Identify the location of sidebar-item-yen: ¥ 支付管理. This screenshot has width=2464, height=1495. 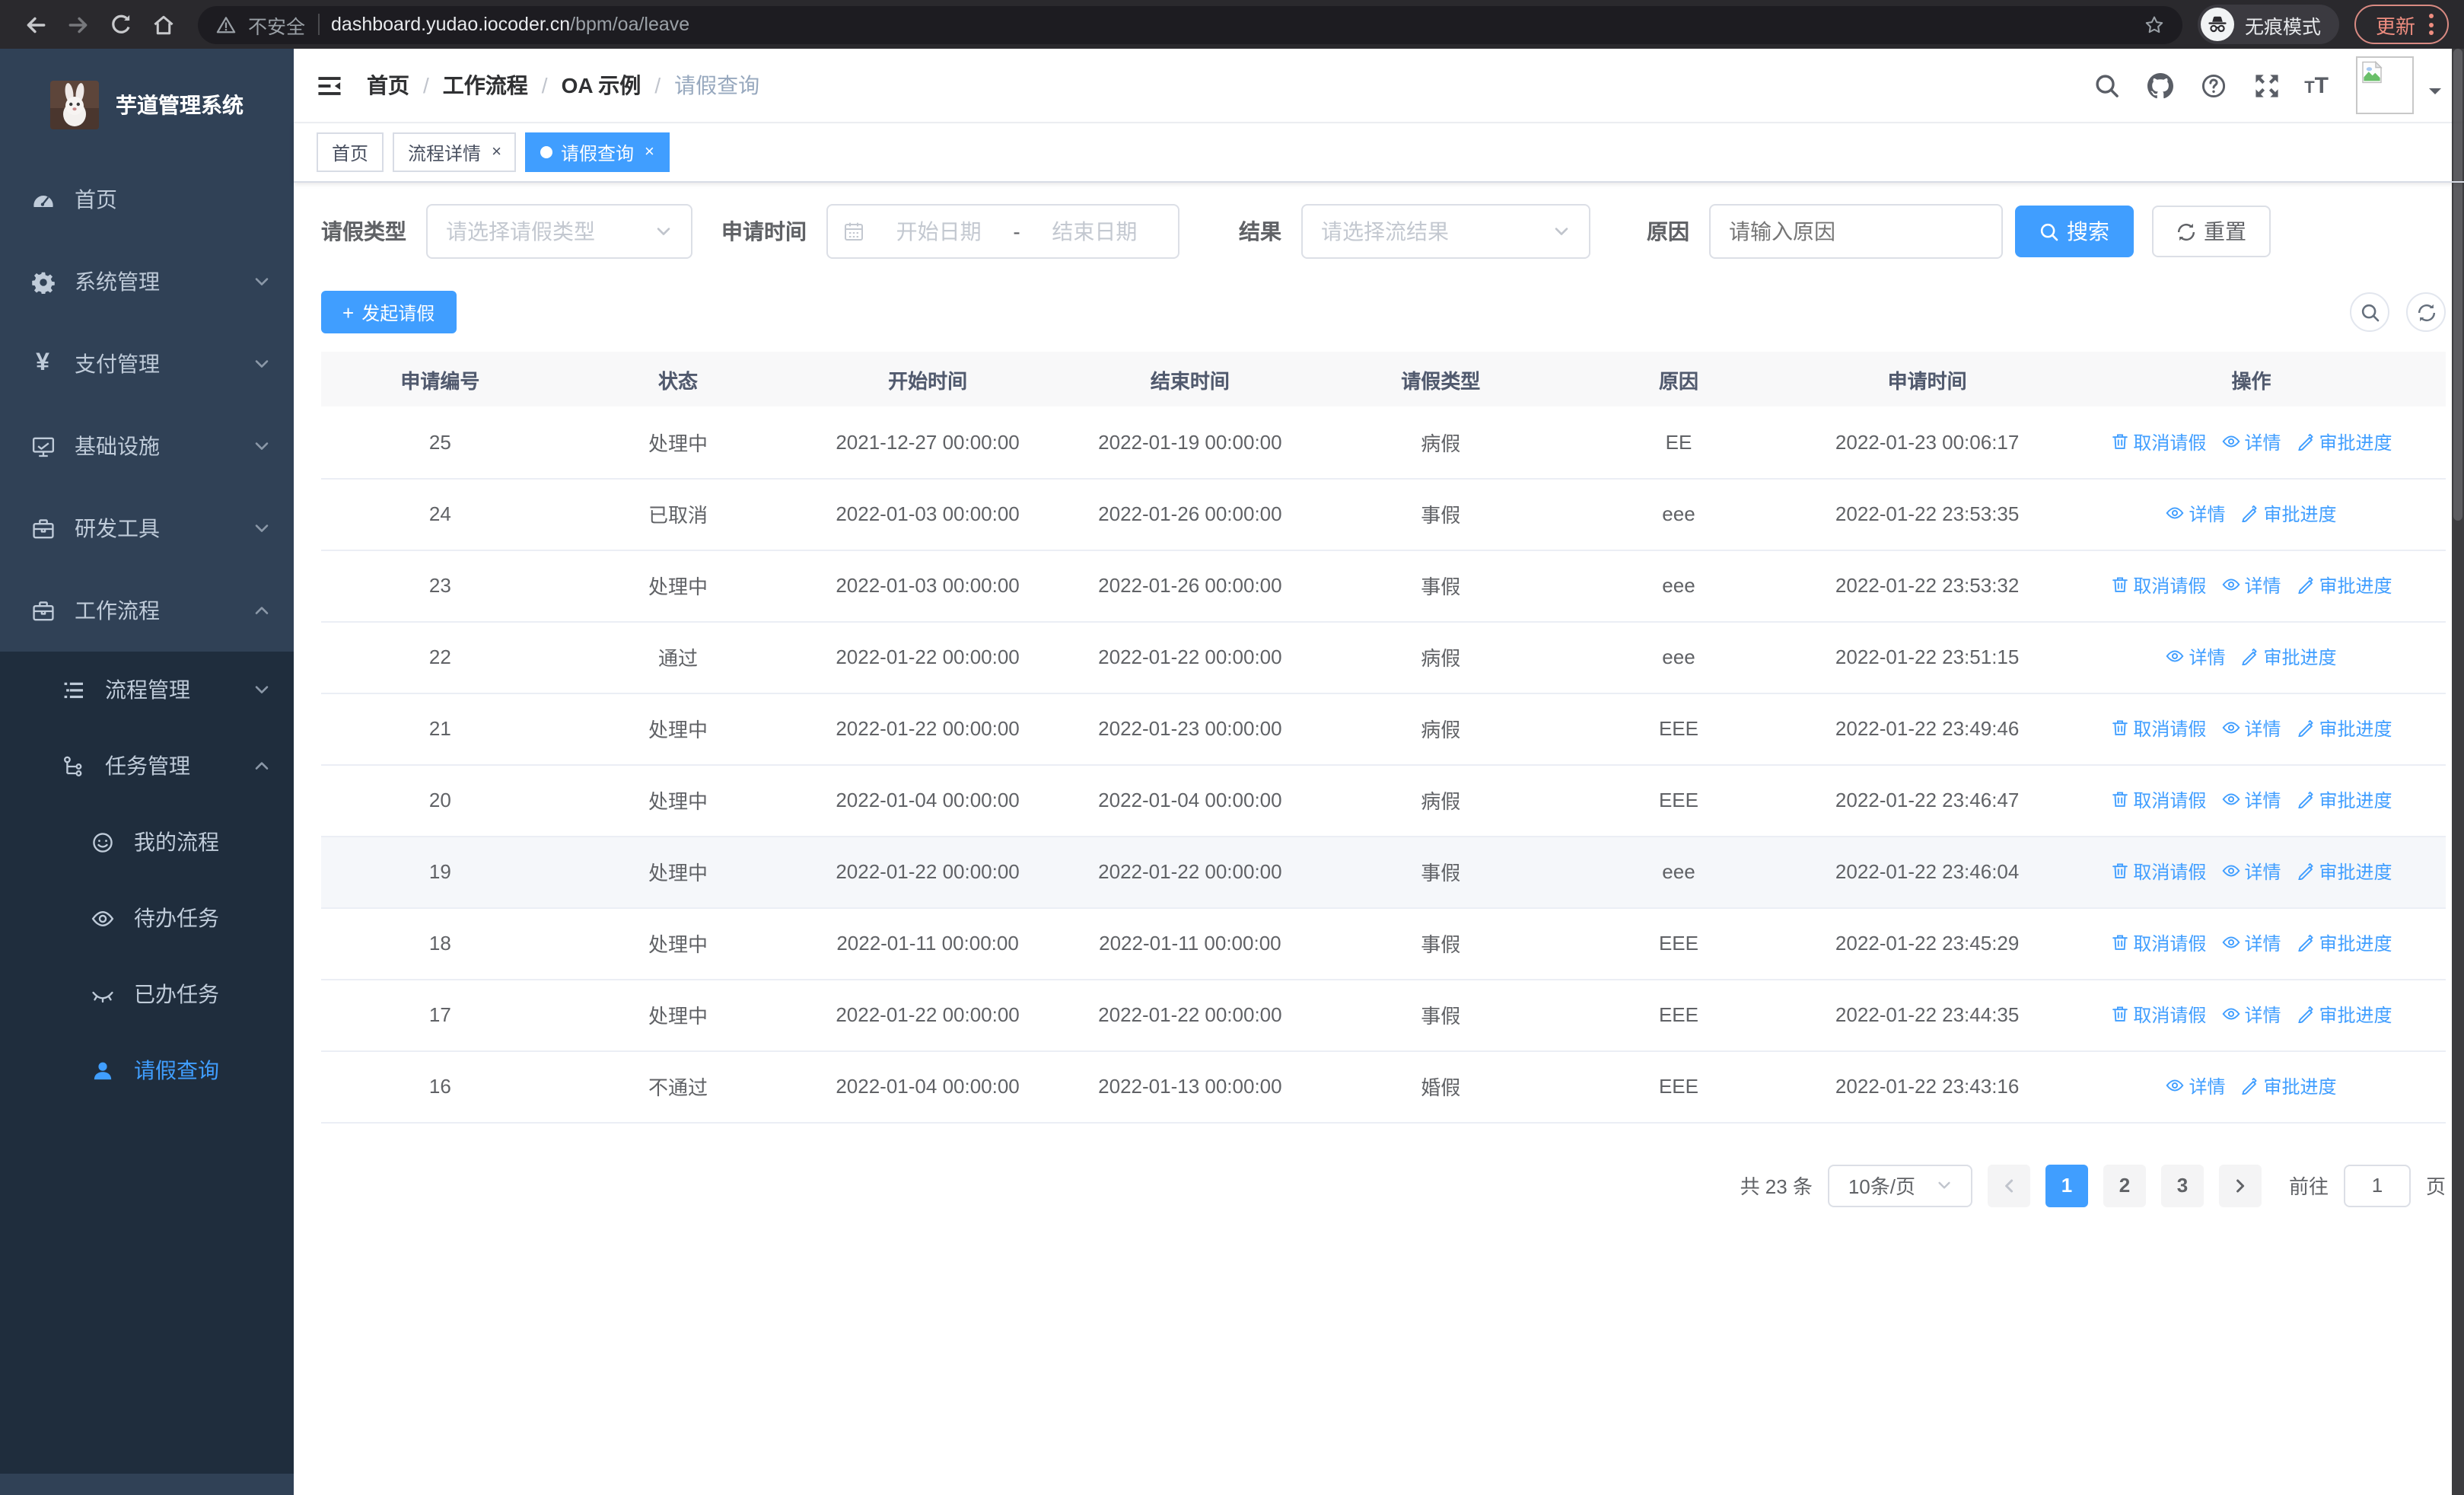
(147, 364).